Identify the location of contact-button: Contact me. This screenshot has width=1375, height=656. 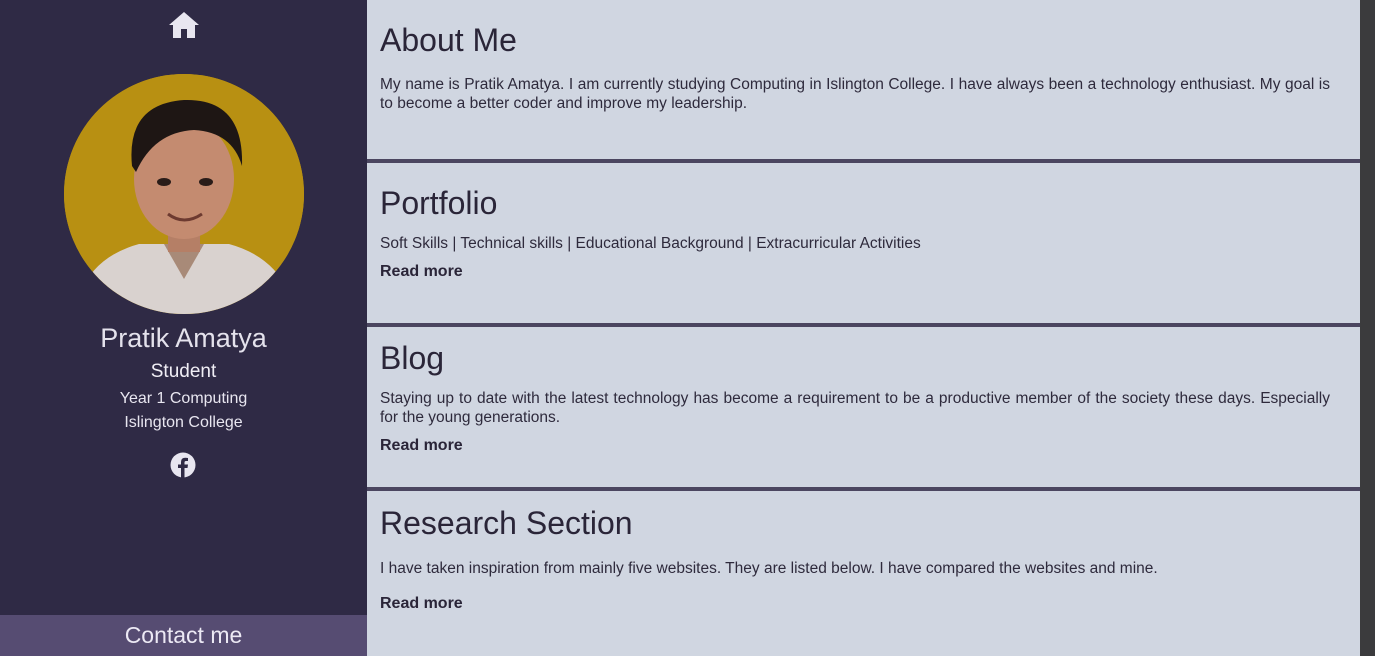
(183, 635).